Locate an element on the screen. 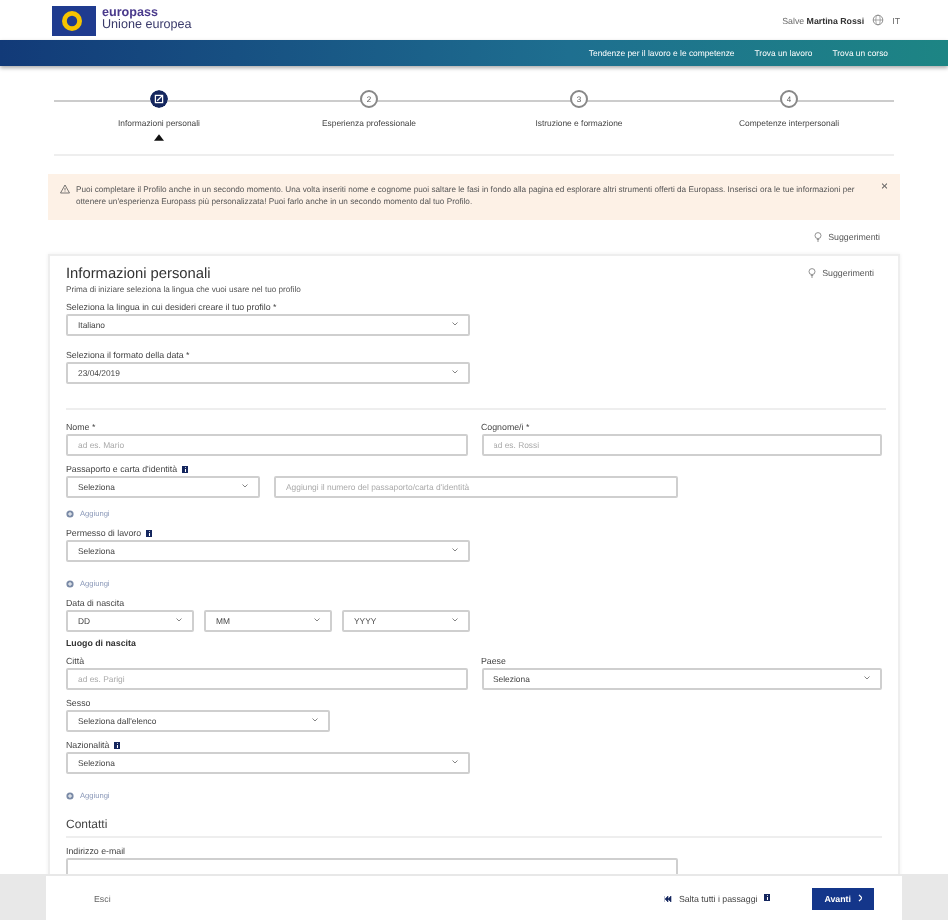 This screenshot has width=948, height=920. skip-icon is located at coordinates (668, 898).